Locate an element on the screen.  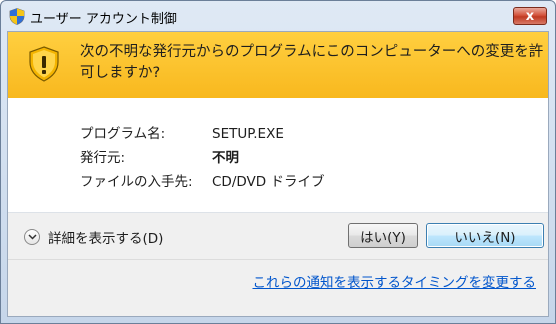
file-origin-value: CD/DVD ドライブ is located at coordinates (268, 182).